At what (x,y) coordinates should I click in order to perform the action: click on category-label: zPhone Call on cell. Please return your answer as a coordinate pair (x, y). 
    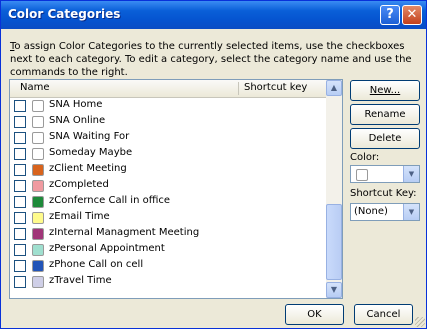
    Looking at the image, I should click on (96, 264).